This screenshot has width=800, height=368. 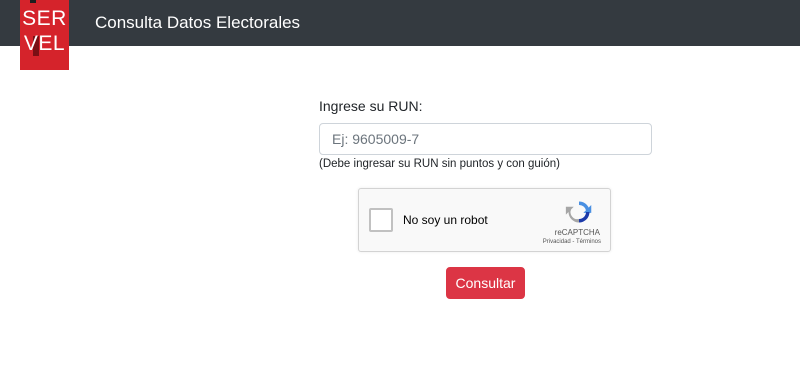 What do you see at coordinates (485, 283) in the screenshot?
I see `consultar-button: Consultar` at bounding box center [485, 283].